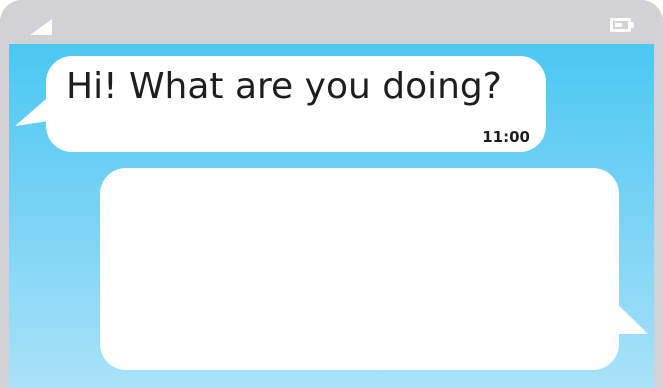  Describe the element at coordinates (284, 86) in the screenshot. I see `message-text: Hi! What are you doing?` at that location.